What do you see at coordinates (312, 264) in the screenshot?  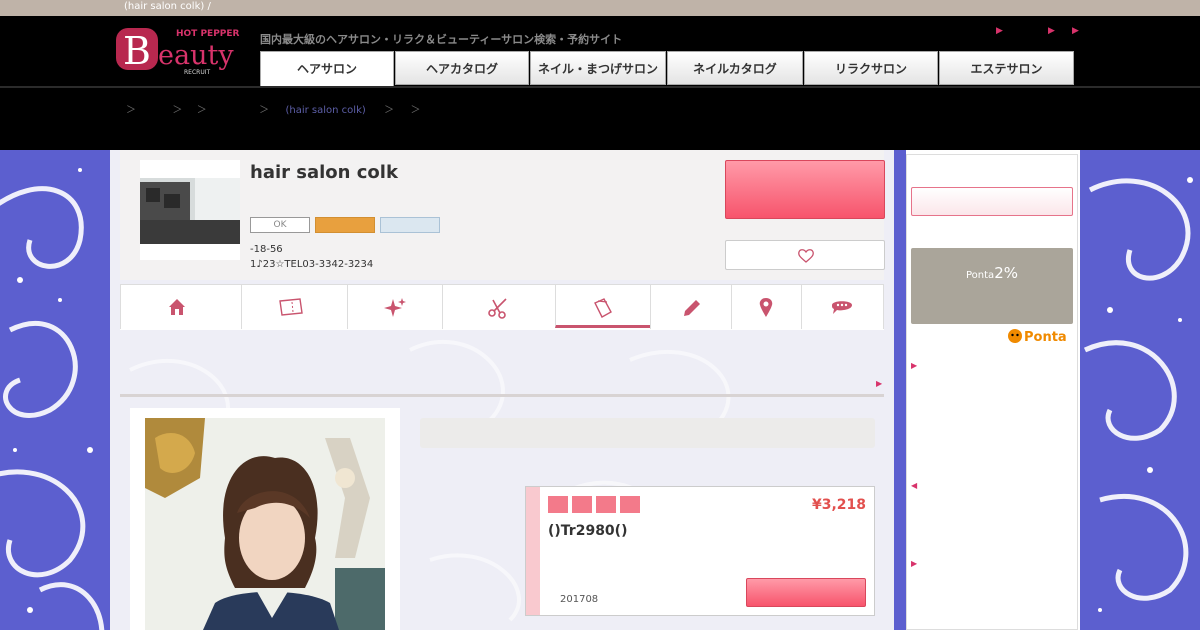 I see `salon-access: 1♪23☆TEL03-3342-3234` at bounding box center [312, 264].